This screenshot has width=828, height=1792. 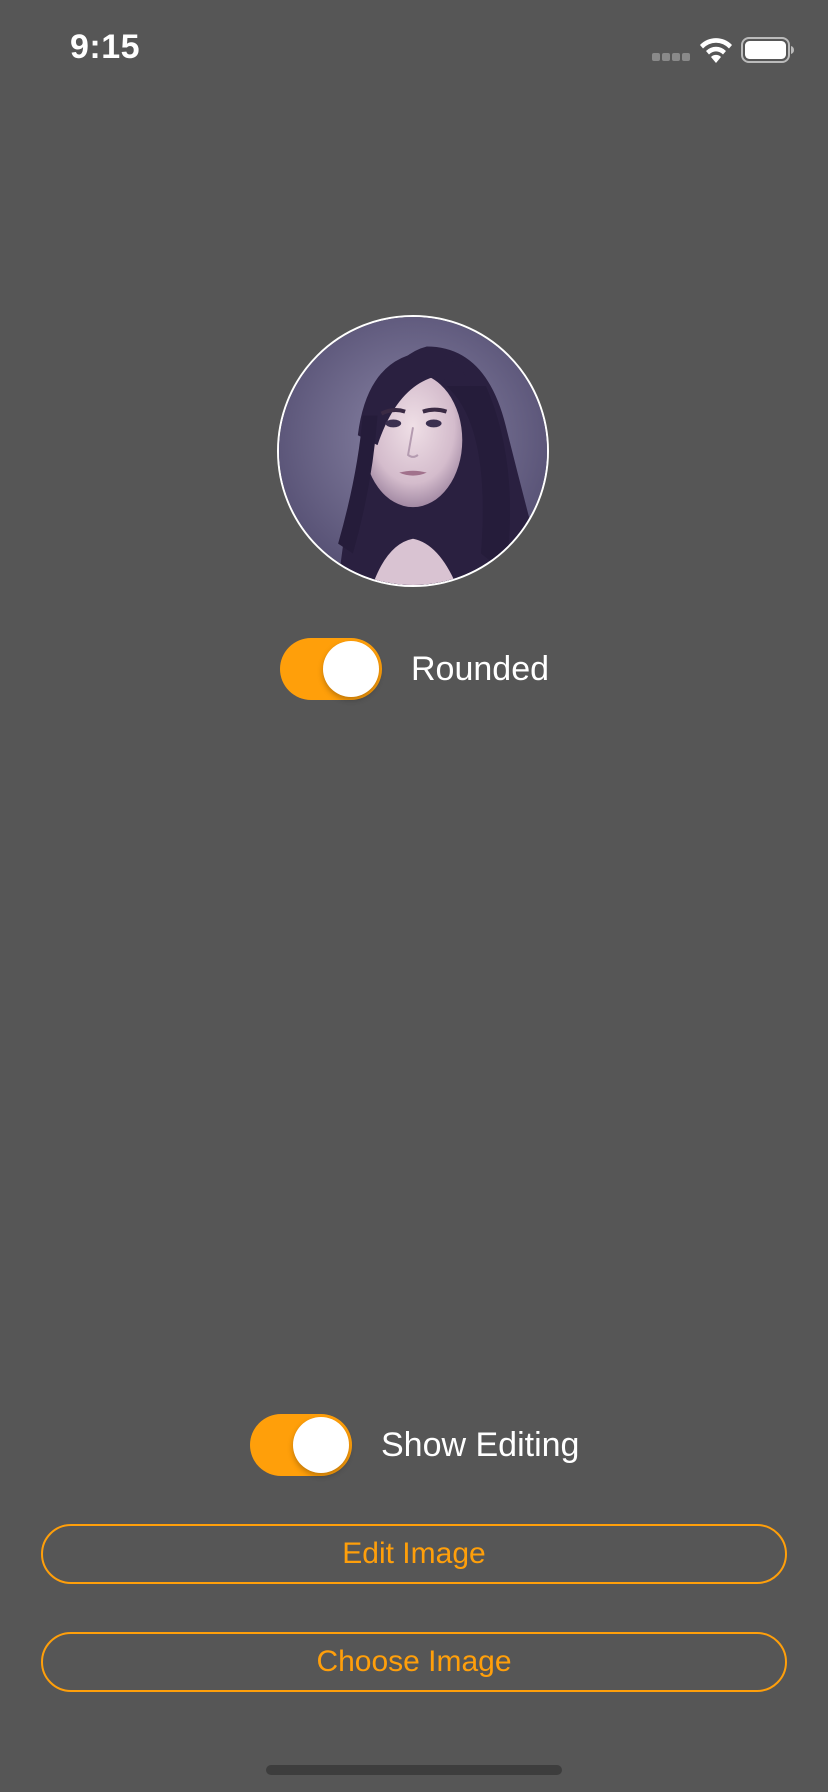 I want to click on signal-icon, so click(x=671, y=57).